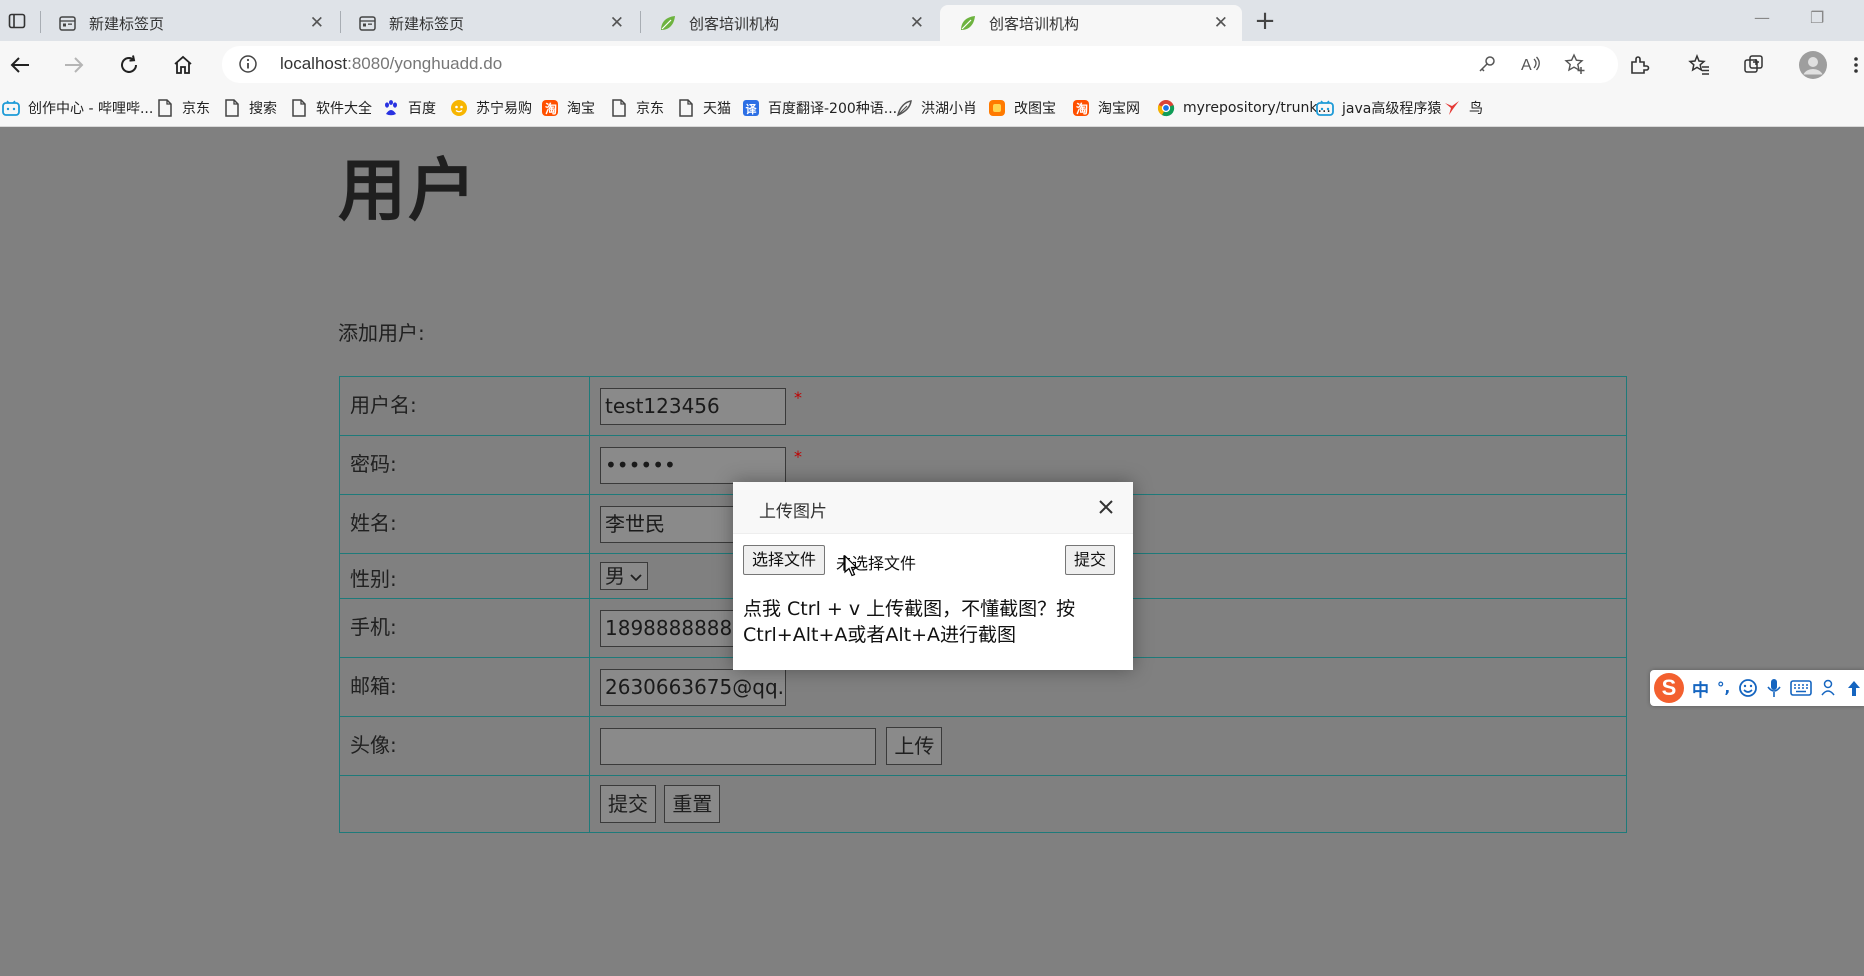 The height and width of the screenshot is (976, 1864). I want to click on tab-actions-icon, so click(17, 20).